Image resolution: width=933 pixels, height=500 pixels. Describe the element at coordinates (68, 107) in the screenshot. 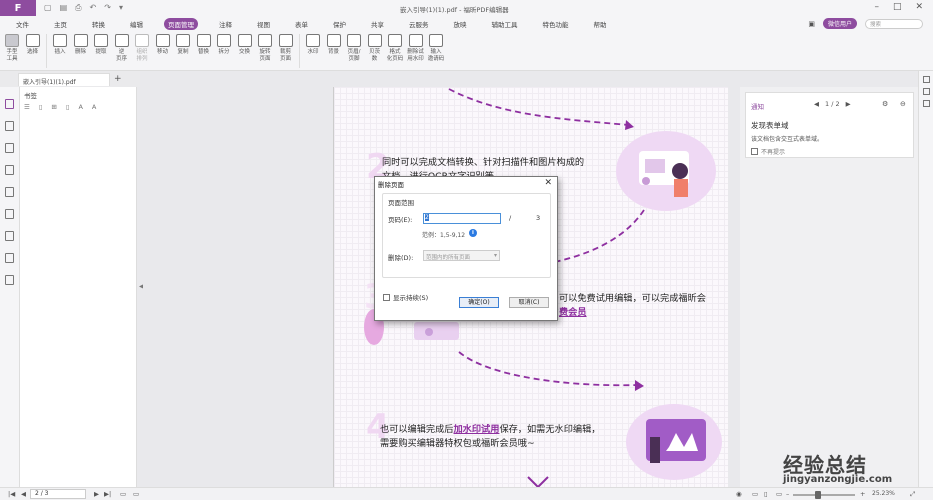

I see `expand-bookmark-icon: ▯` at that location.